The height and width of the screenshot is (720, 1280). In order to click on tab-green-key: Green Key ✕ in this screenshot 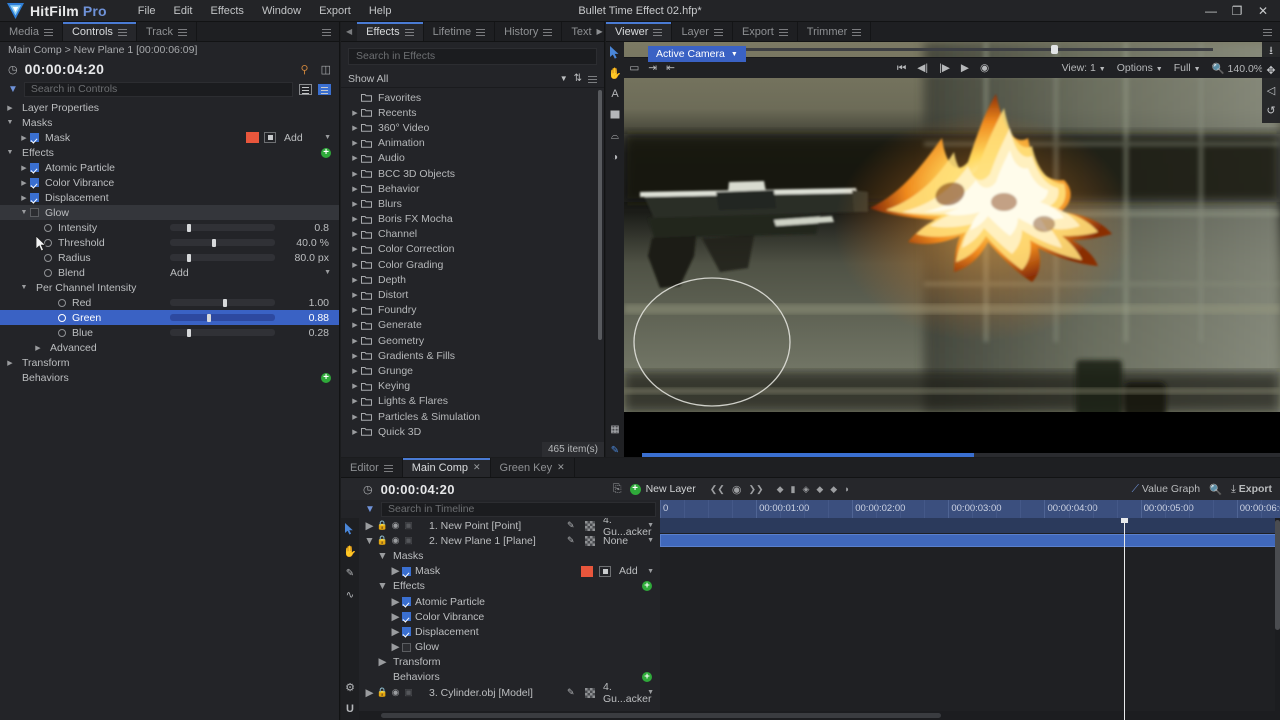, I will do `click(533, 467)`.